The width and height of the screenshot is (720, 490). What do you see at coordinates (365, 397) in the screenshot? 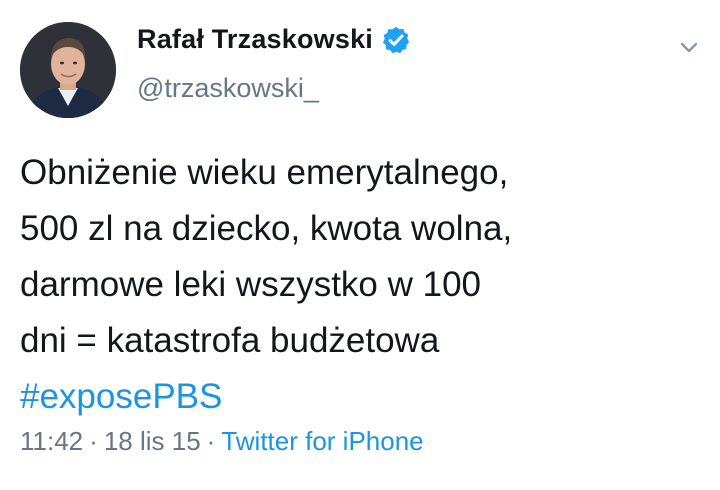
I see `hashtag-link: #exposePBS` at bounding box center [365, 397].